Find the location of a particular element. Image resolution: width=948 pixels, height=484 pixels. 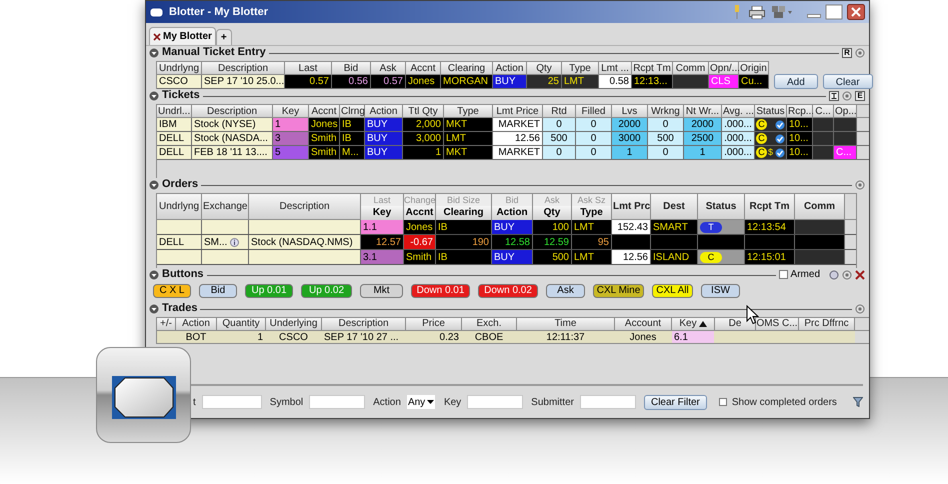

button: Add is located at coordinates (796, 81).